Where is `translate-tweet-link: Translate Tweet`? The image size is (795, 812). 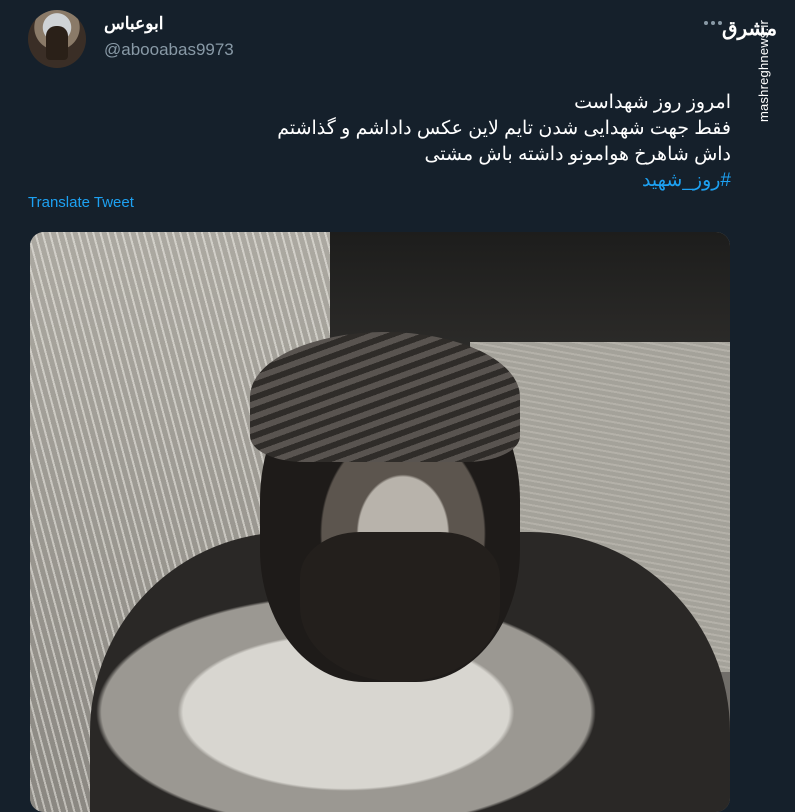
translate-tweet-link: Translate Tweet is located at coordinates (81, 202).